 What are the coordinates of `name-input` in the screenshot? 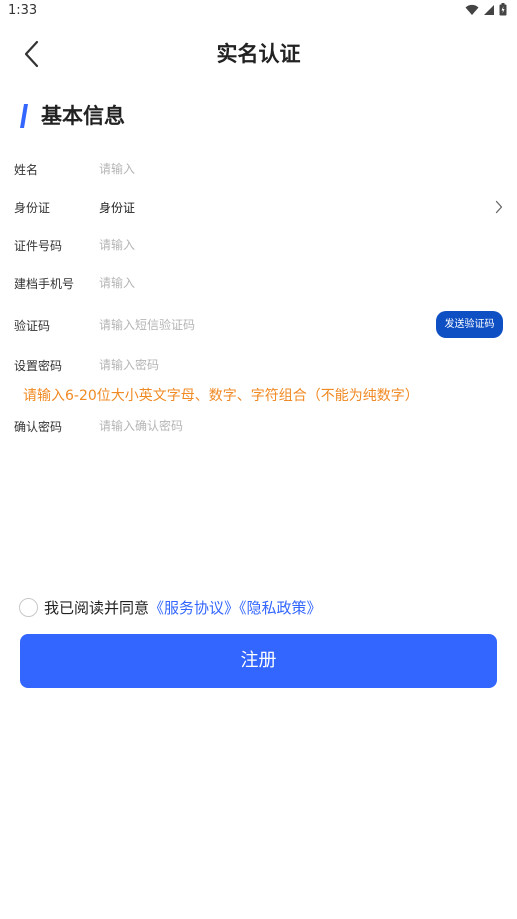 It's located at (259, 169).